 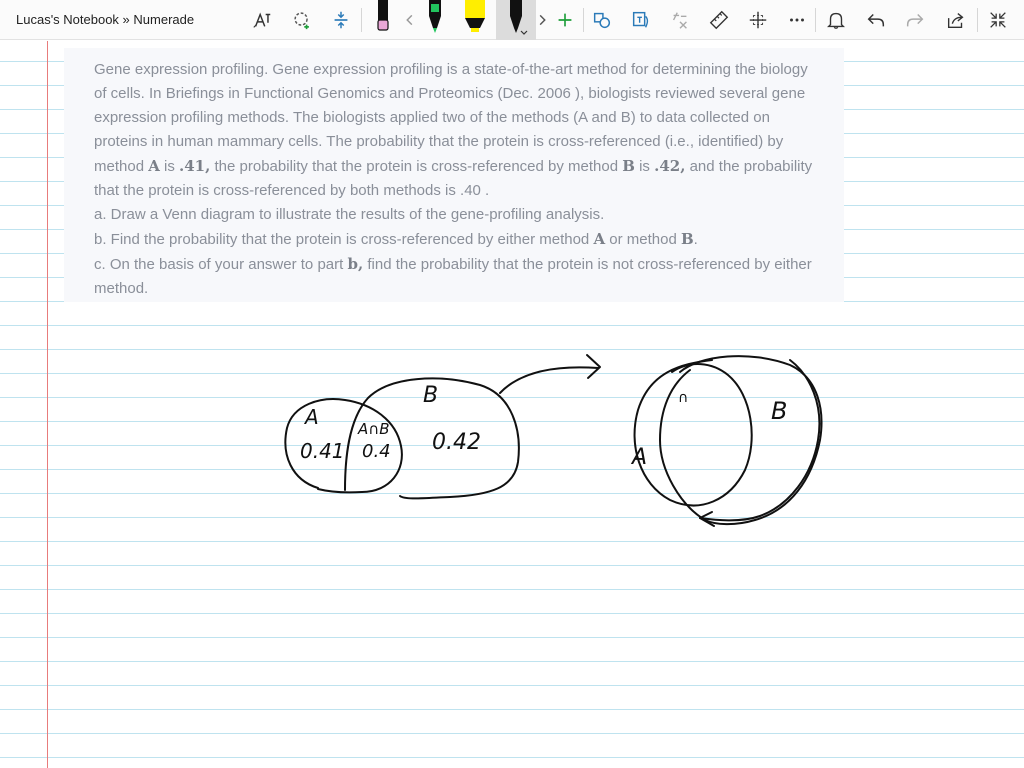 I want to click on undo-icon, so click(x=876, y=20).